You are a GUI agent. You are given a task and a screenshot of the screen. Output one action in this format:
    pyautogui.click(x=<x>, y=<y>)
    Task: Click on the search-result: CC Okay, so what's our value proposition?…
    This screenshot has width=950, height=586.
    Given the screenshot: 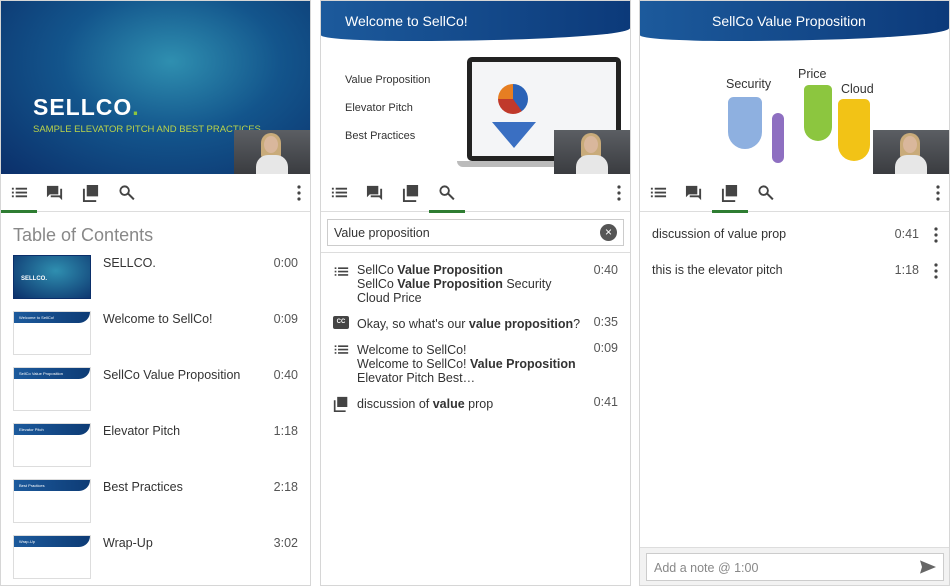 What is the action you would take?
    pyautogui.click(x=475, y=318)
    